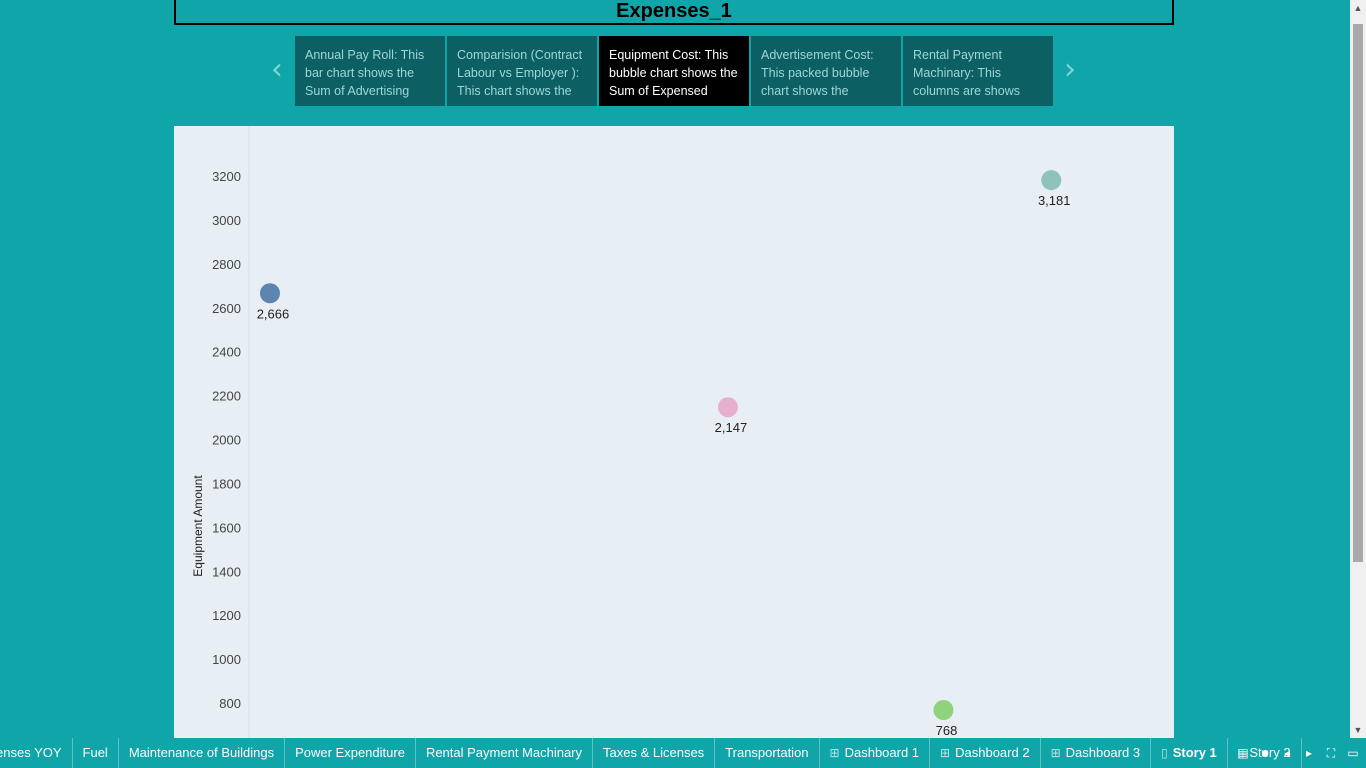 Image resolution: width=1366 pixels, height=768 pixels. I want to click on data-label: 2,666, so click(273, 313).